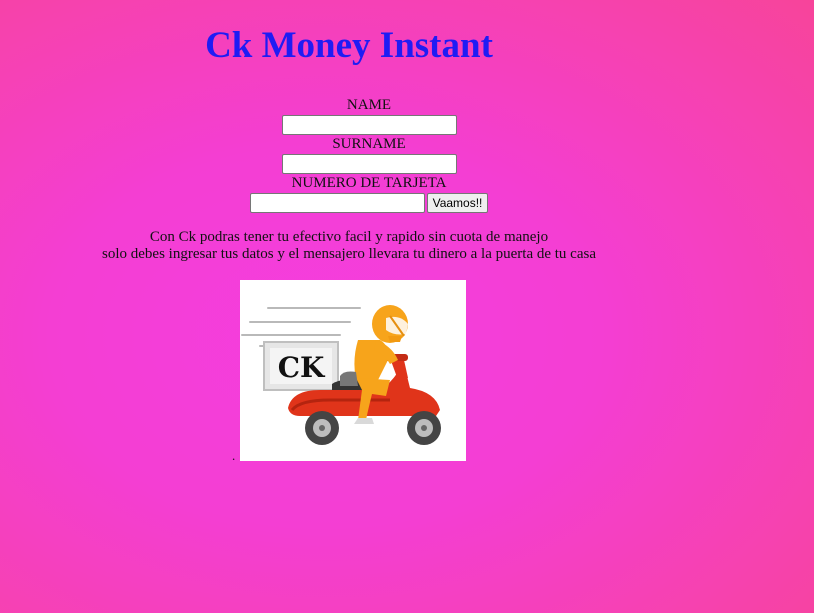 The width and height of the screenshot is (814, 613). What do you see at coordinates (369, 125) in the screenshot?
I see `name-field` at bounding box center [369, 125].